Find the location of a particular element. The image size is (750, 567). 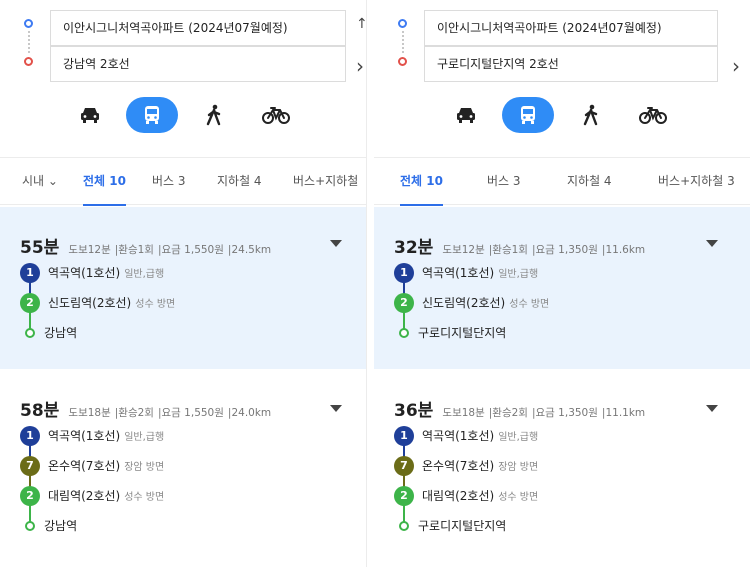

route-summary: 36분 도보18분 |환승2회 |요금 1,350원 |11.1km is located at coordinates (520, 411).